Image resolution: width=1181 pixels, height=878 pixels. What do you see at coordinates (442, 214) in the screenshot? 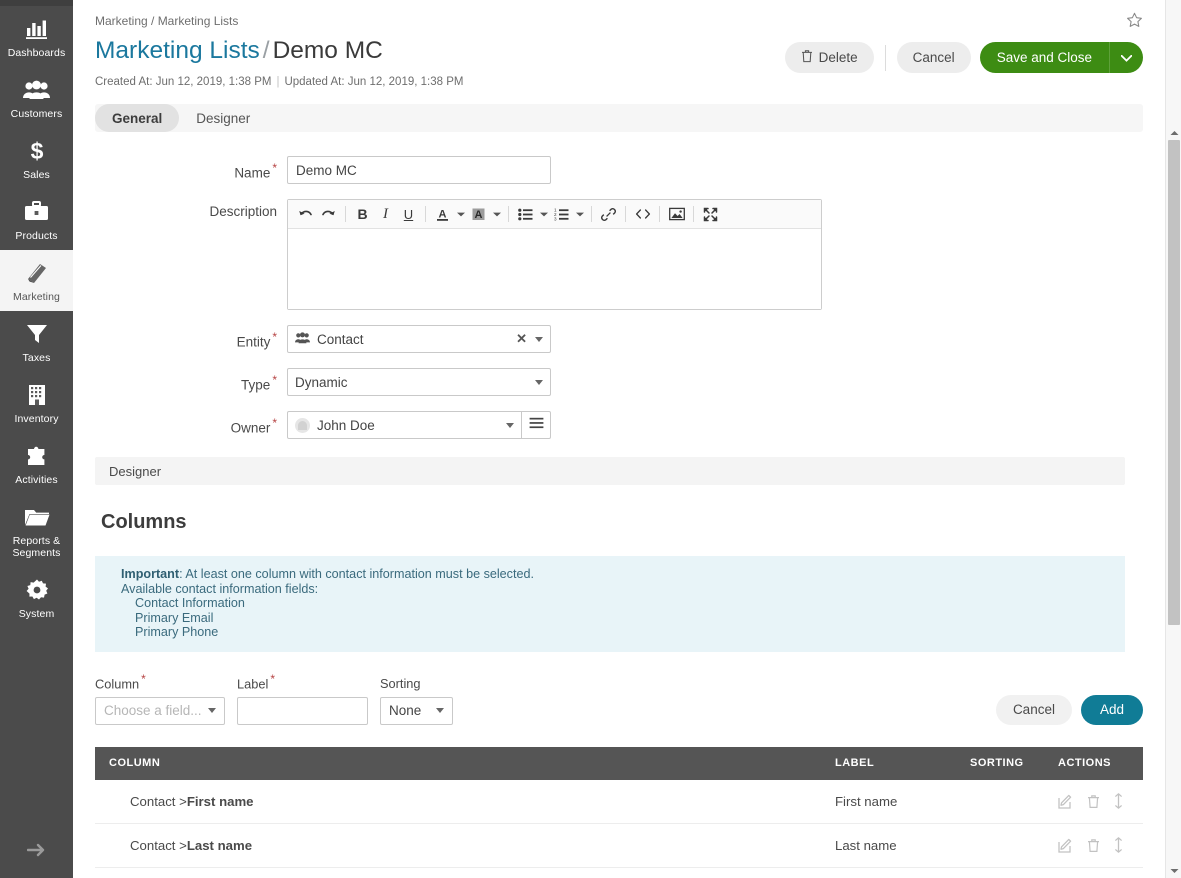
I see `text-color-icon: A` at bounding box center [442, 214].